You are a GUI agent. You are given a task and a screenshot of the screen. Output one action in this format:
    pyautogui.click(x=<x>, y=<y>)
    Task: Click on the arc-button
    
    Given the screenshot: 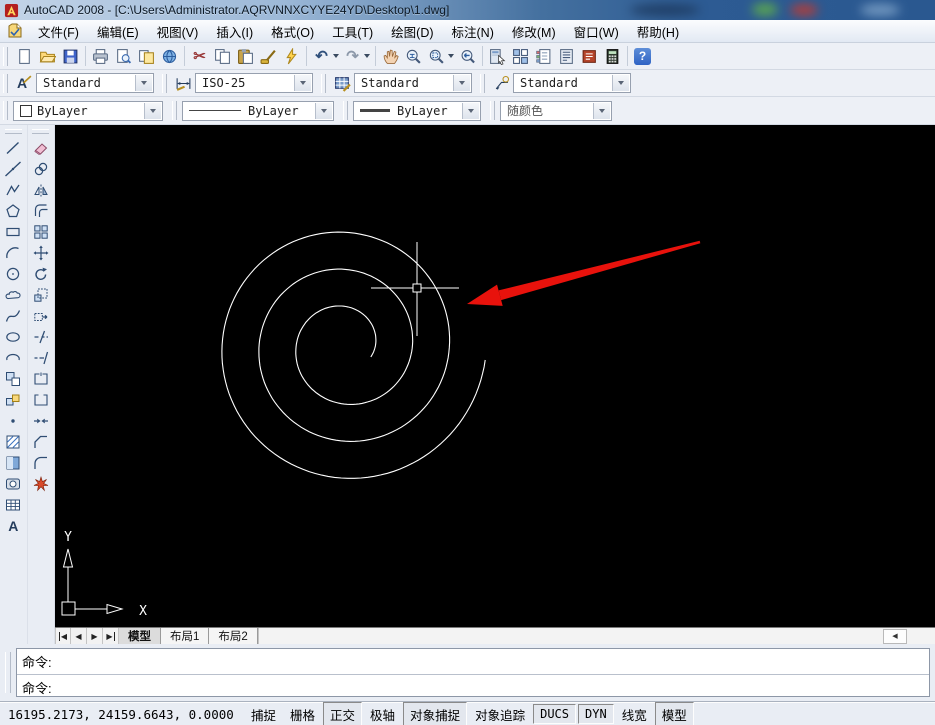 What is the action you would take?
    pyautogui.click(x=13, y=252)
    